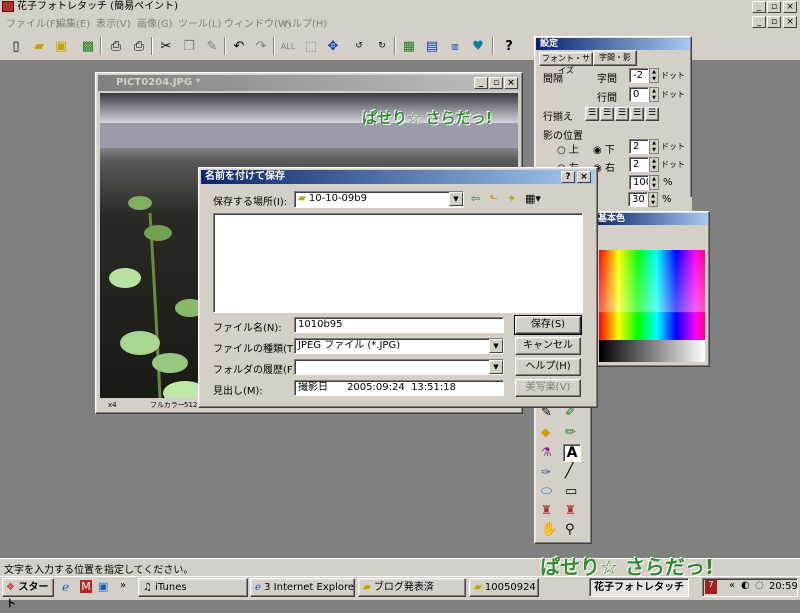 The image size is (800, 613). I want to click on save-icon: ▣, so click(61, 46).